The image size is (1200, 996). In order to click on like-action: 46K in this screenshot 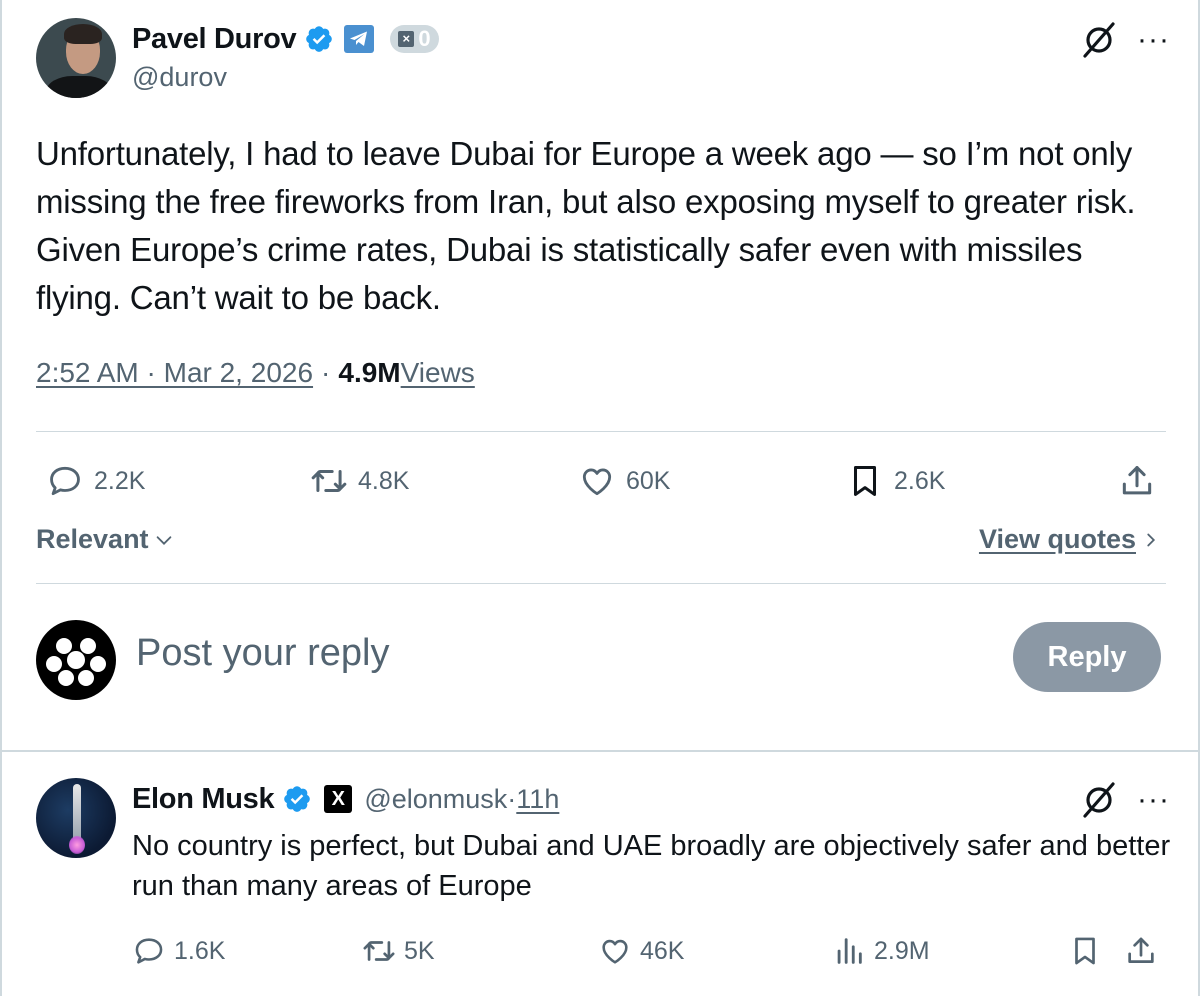, I will do `click(641, 951)`.